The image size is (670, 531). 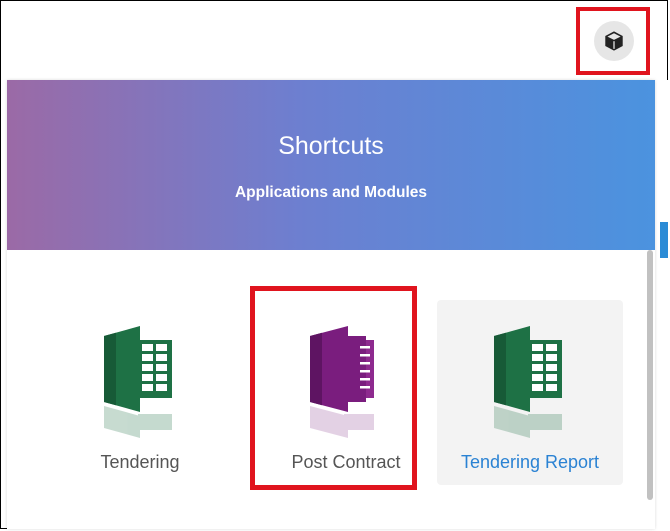 What do you see at coordinates (140, 462) in the screenshot?
I see `shortcut-label: Tendering` at bounding box center [140, 462].